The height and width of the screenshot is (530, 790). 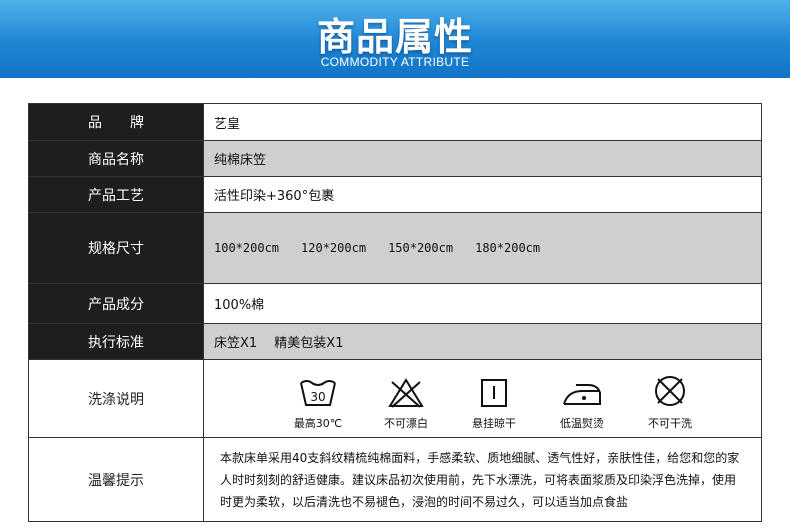 I want to click on banner-title: 商品属性, so click(x=394, y=37).